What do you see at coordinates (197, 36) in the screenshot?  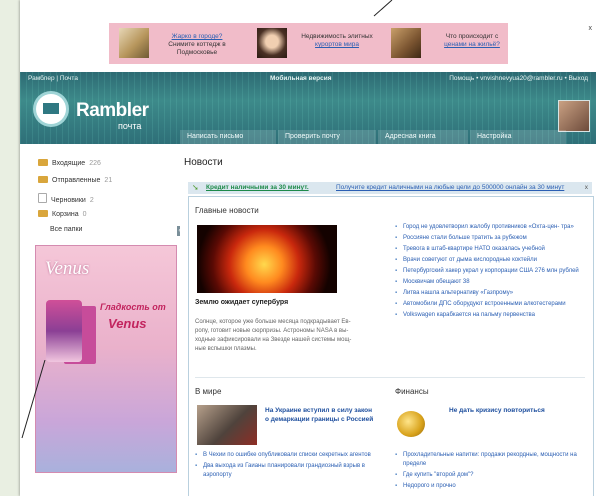 I see `ad-cottage-link: Жарко в городе?` at bounding box center [197, 36].